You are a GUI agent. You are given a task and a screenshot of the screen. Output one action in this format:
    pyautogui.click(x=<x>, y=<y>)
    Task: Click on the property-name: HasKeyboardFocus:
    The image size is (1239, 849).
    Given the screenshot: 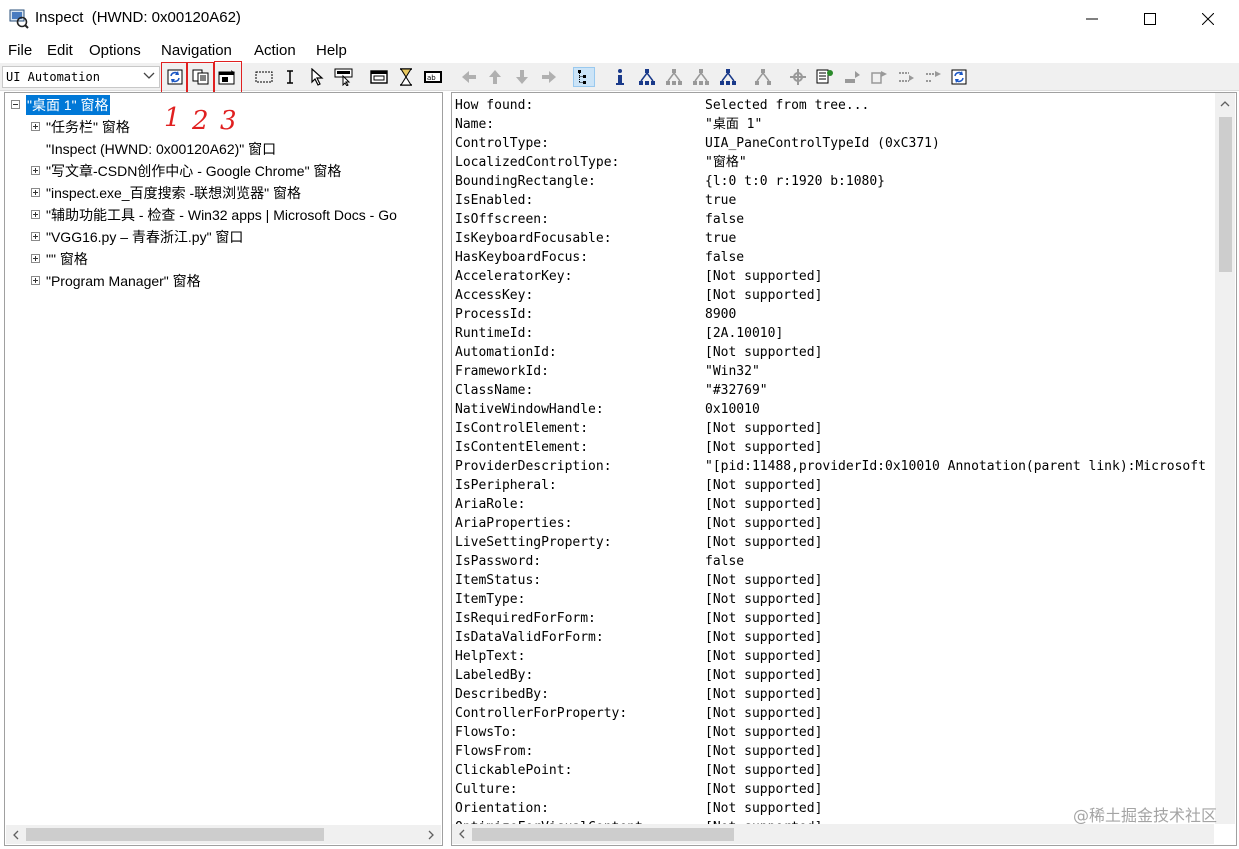 What is the action you would take?
    pyautogui.click(x=522, y=257)
    